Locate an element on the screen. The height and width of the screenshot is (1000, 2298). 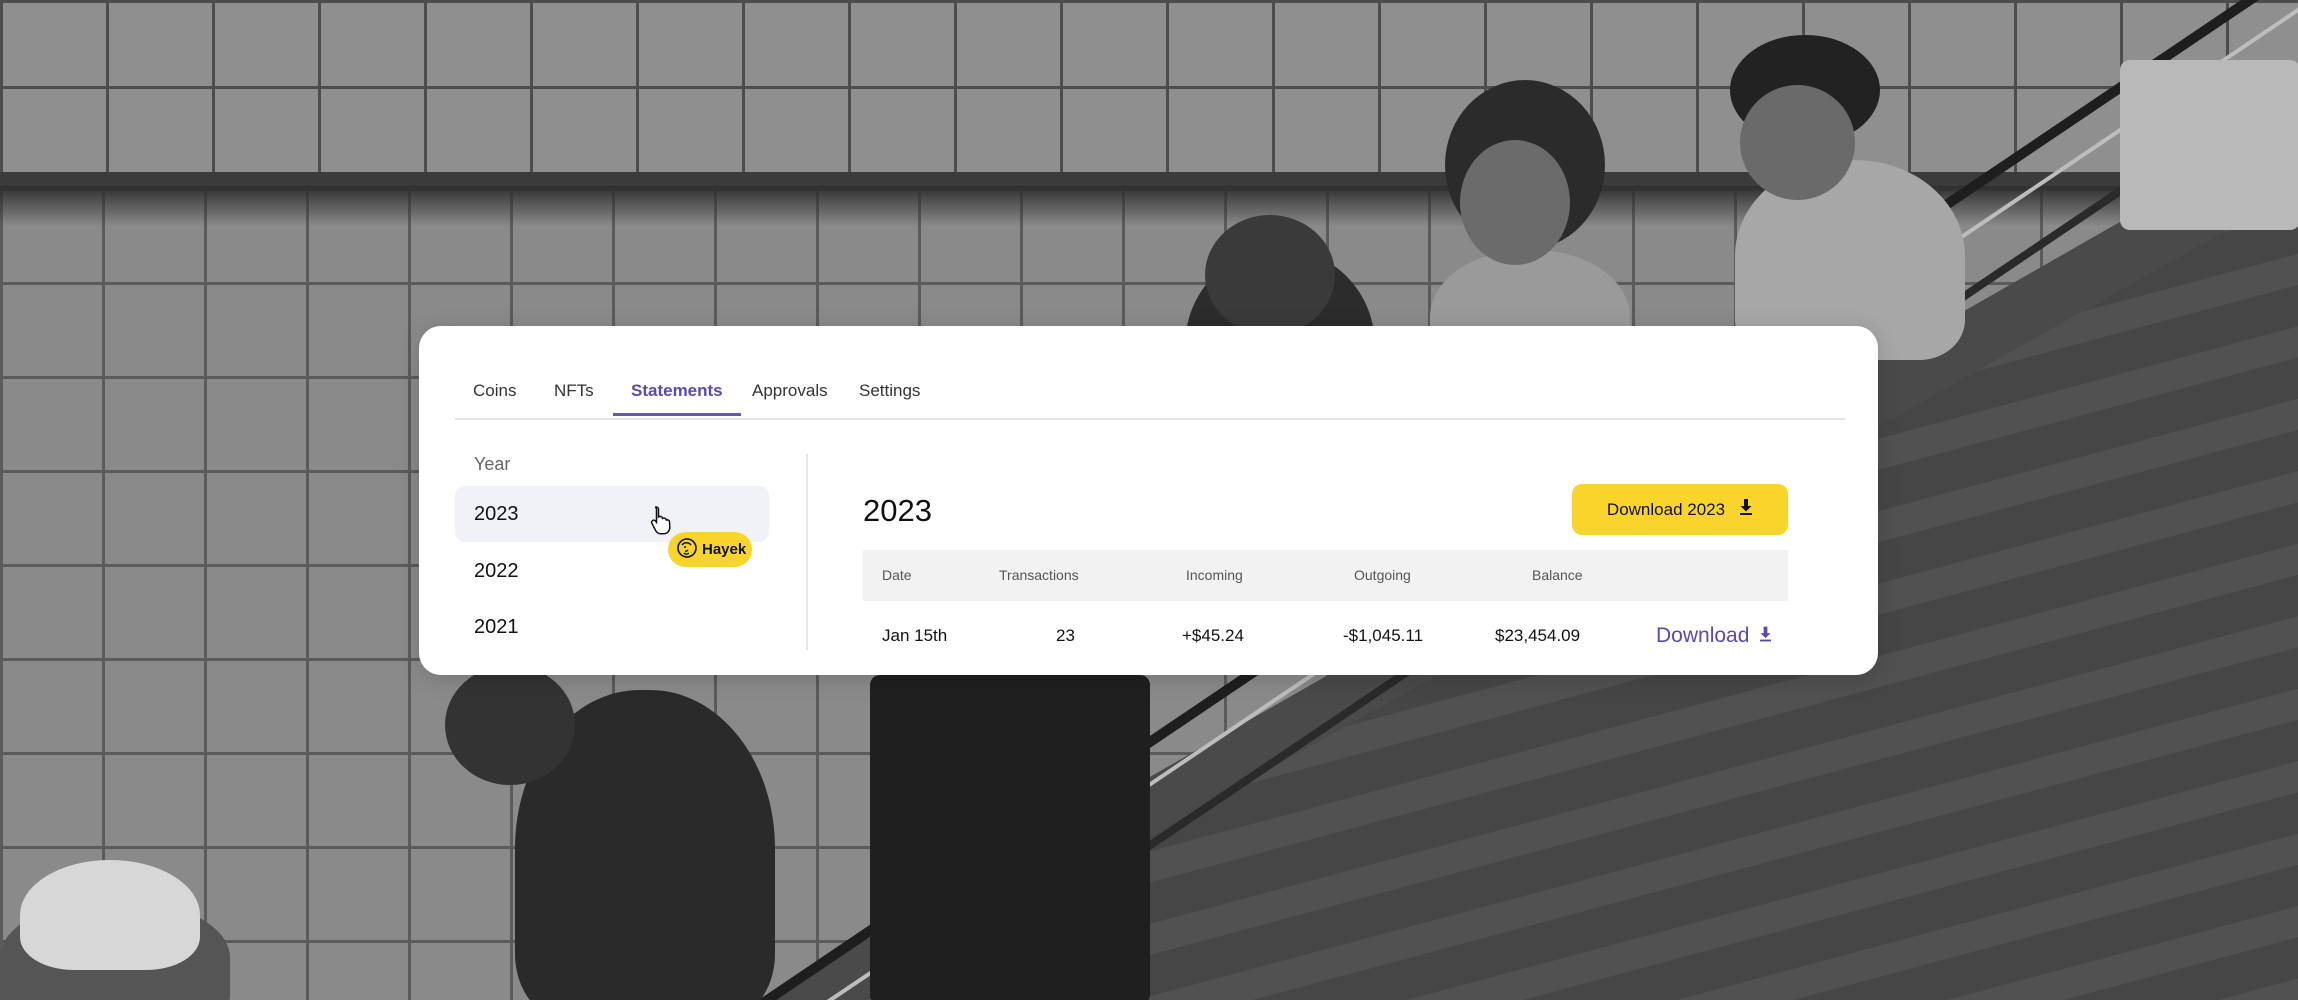
cursor-badge: Hayek is located at coordinates (710, 549).